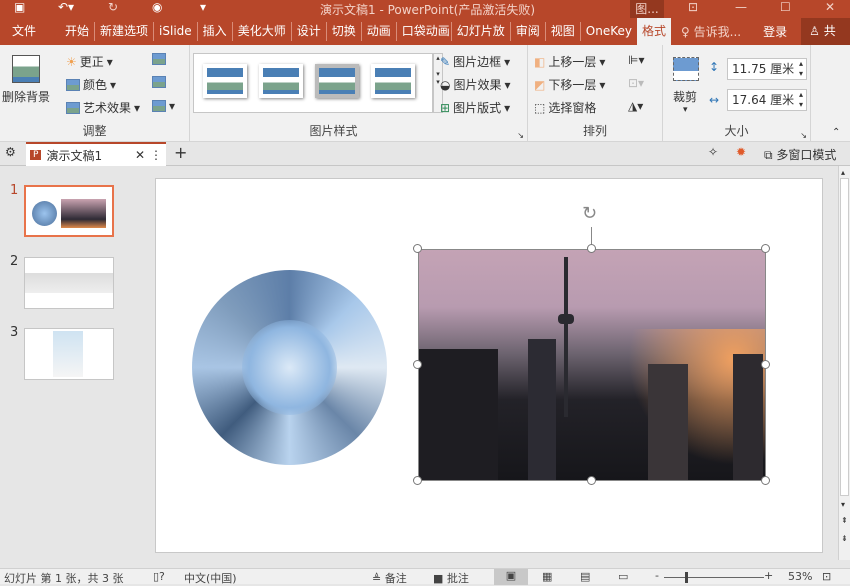 This screenshot has width=850, height=586. Describe the element at coordinates (565, 107) in the screenshot. I see `selection-pane-button: ⬚ 选择窗格` at that location.